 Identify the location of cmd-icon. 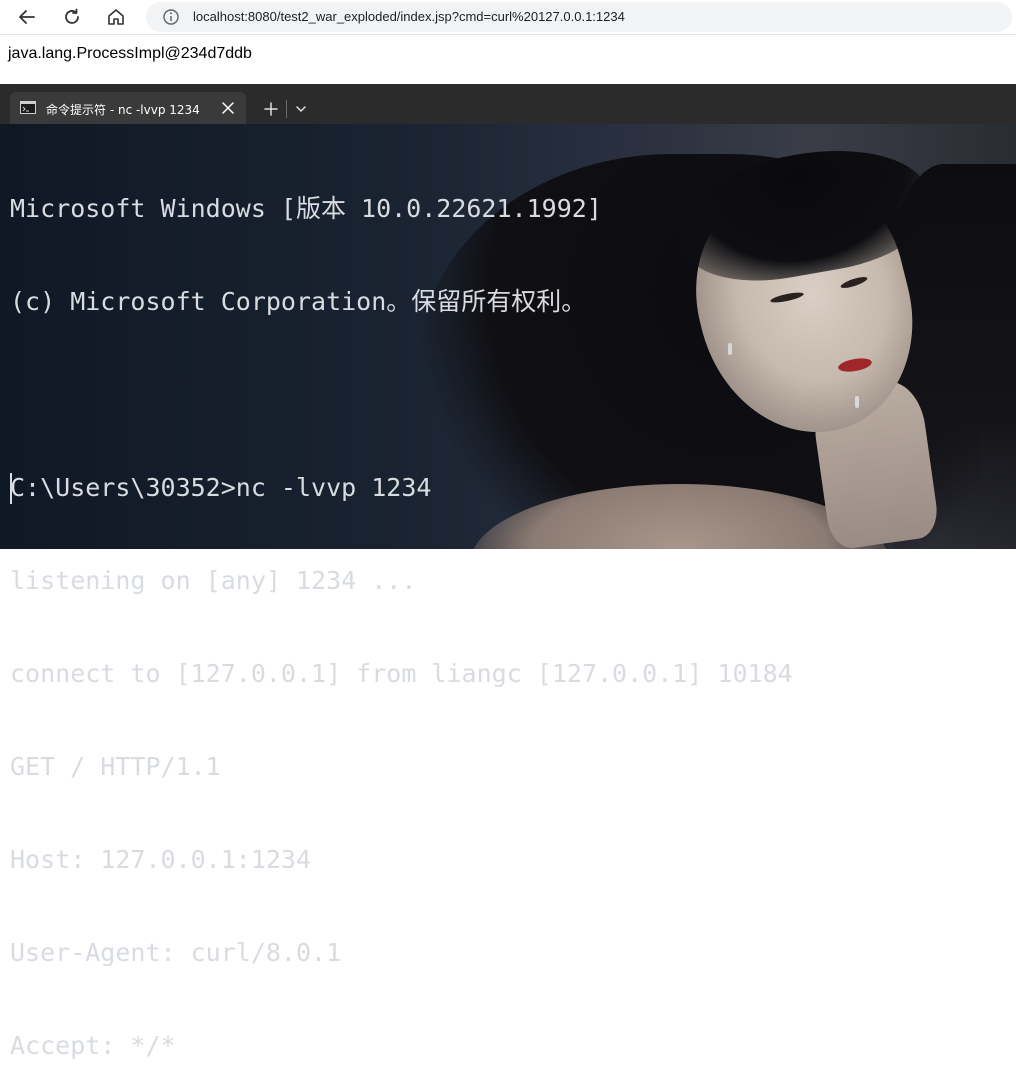
(28, 107).